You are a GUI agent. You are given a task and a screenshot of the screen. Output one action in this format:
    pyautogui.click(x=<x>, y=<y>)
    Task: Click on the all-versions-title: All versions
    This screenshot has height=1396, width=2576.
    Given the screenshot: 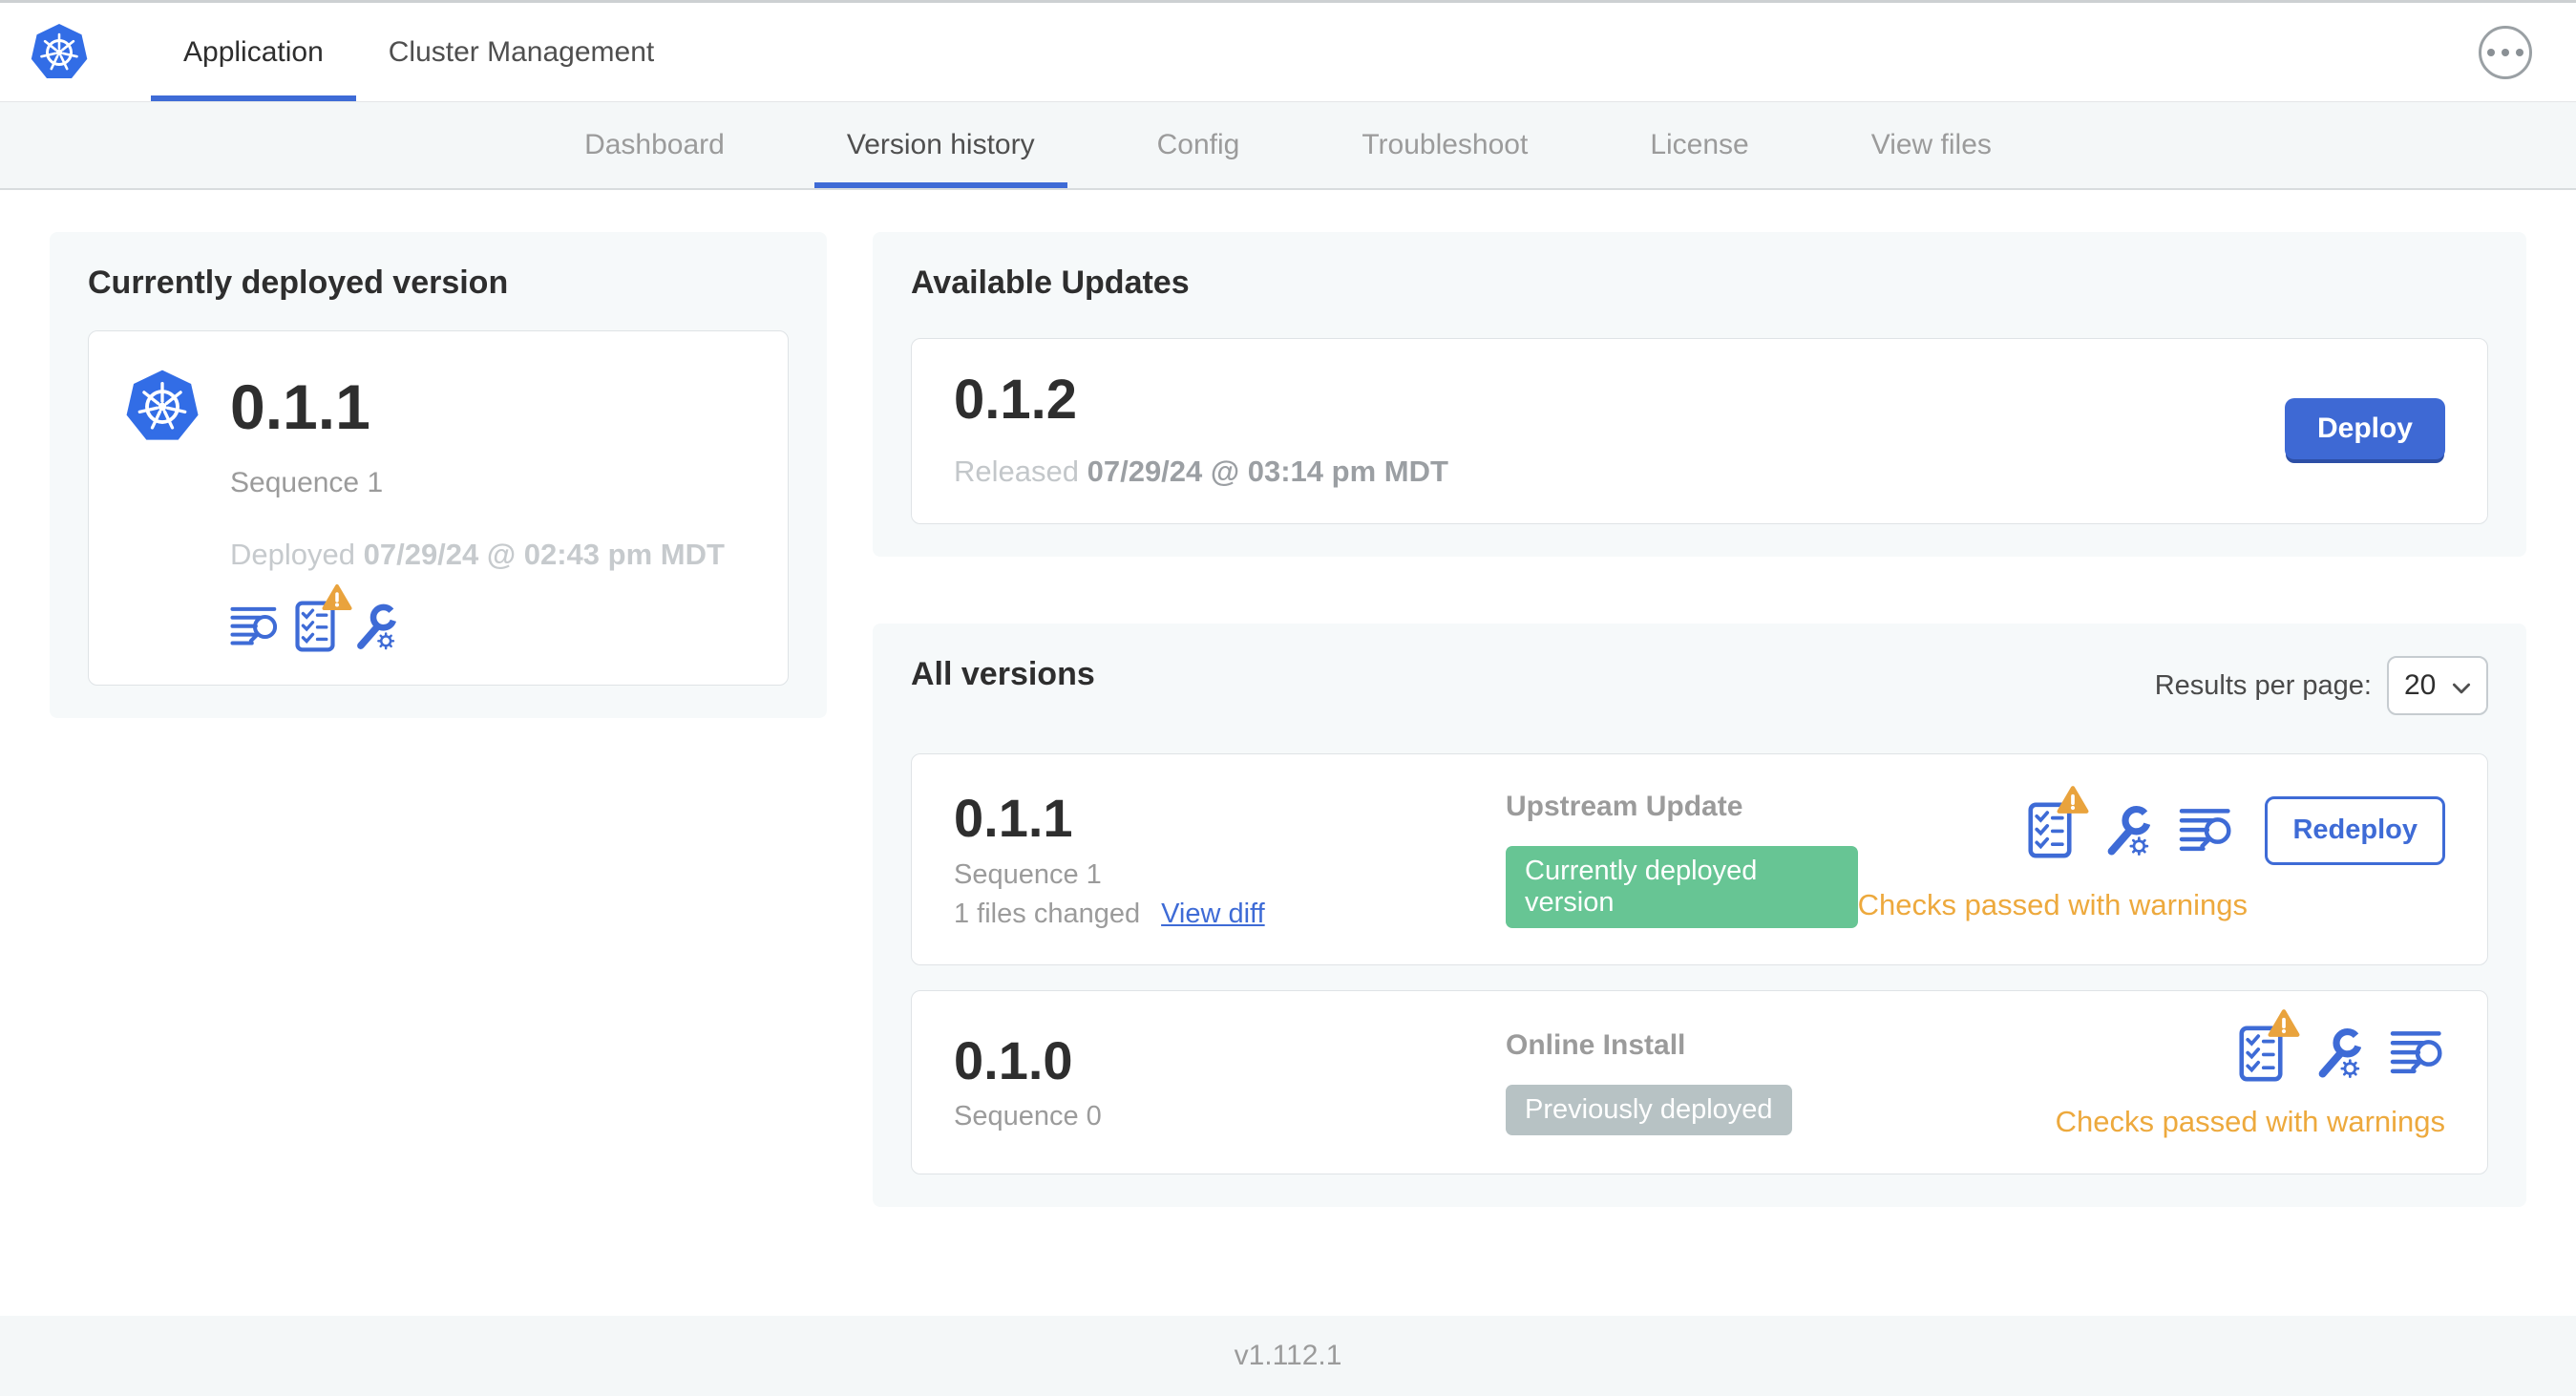 What is the action you would take?
    pyautogui.click(x=1003, y=674)
    